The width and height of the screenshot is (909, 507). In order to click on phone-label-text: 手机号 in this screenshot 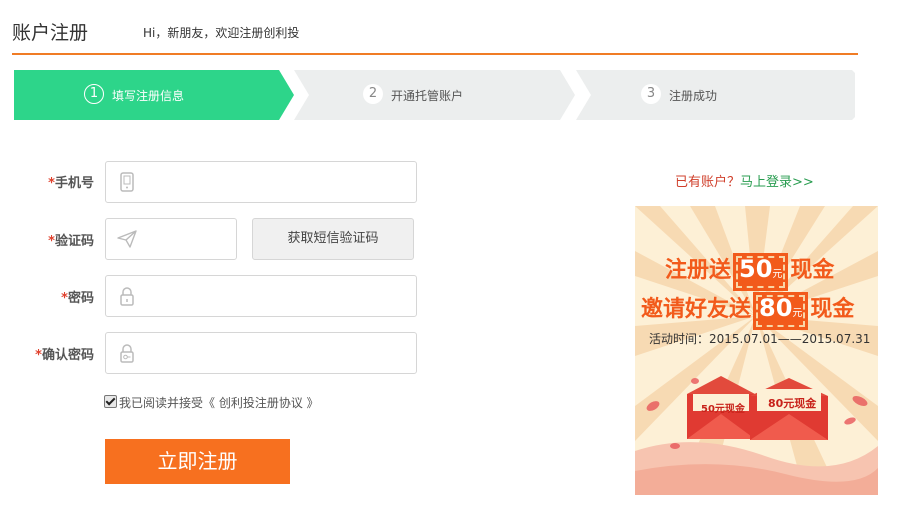, I will do `click(74, 183)`.